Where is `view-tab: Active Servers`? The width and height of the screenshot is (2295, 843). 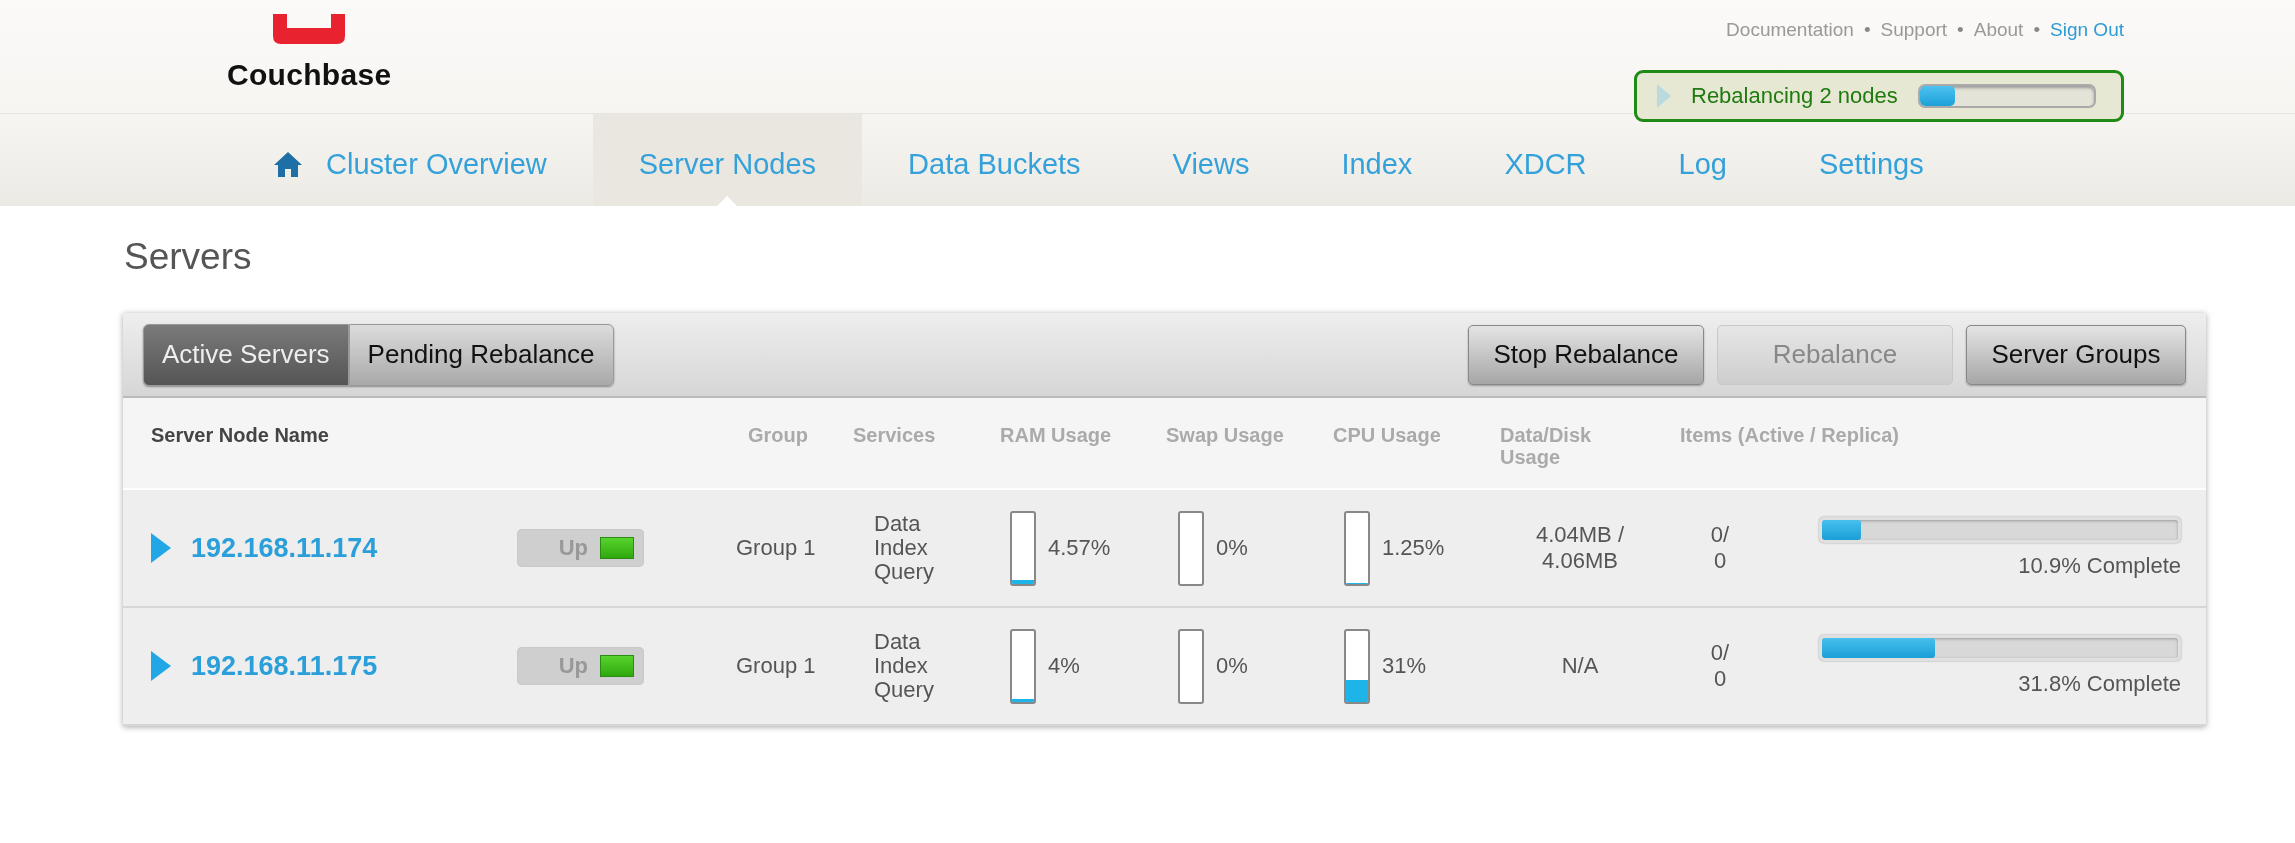 view-tab: Active Servers is located at coordinates (246, 354).